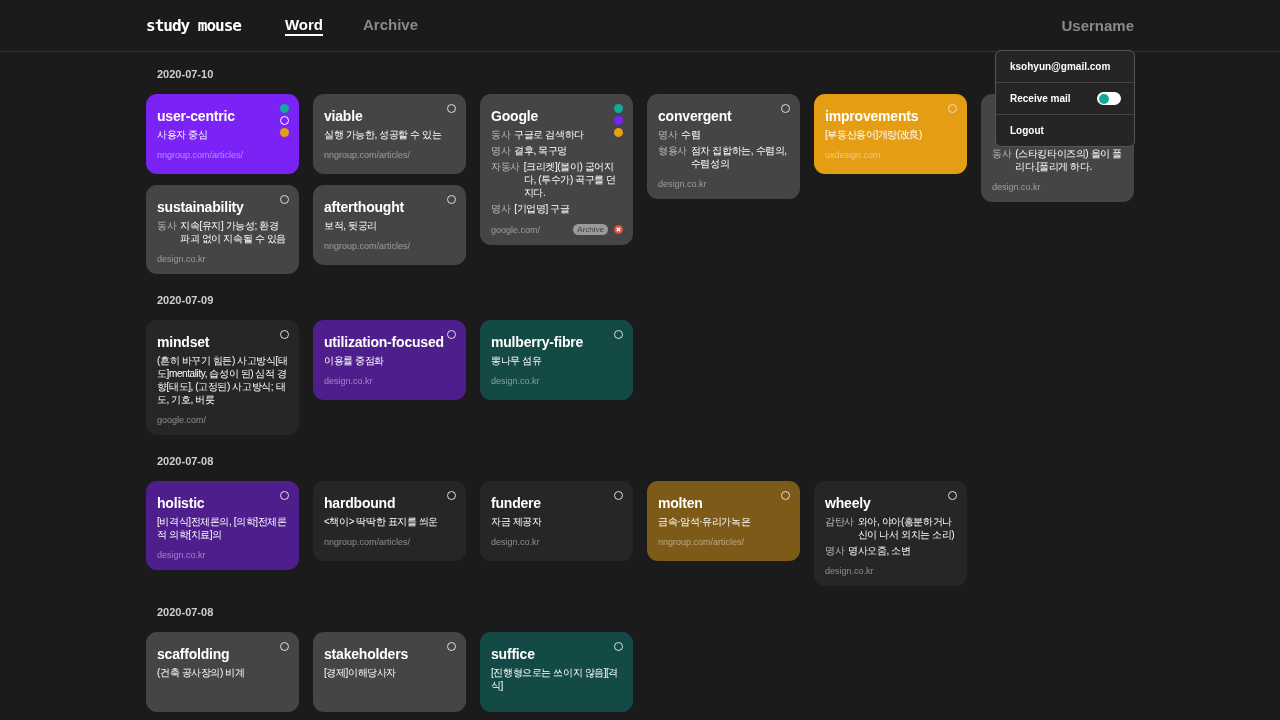 This screenshot has width=1280, height=720. What do you see at coordinates (183, 342) in the screenshot?
I see `word-title: mindset` at bounding box center [183, 342].